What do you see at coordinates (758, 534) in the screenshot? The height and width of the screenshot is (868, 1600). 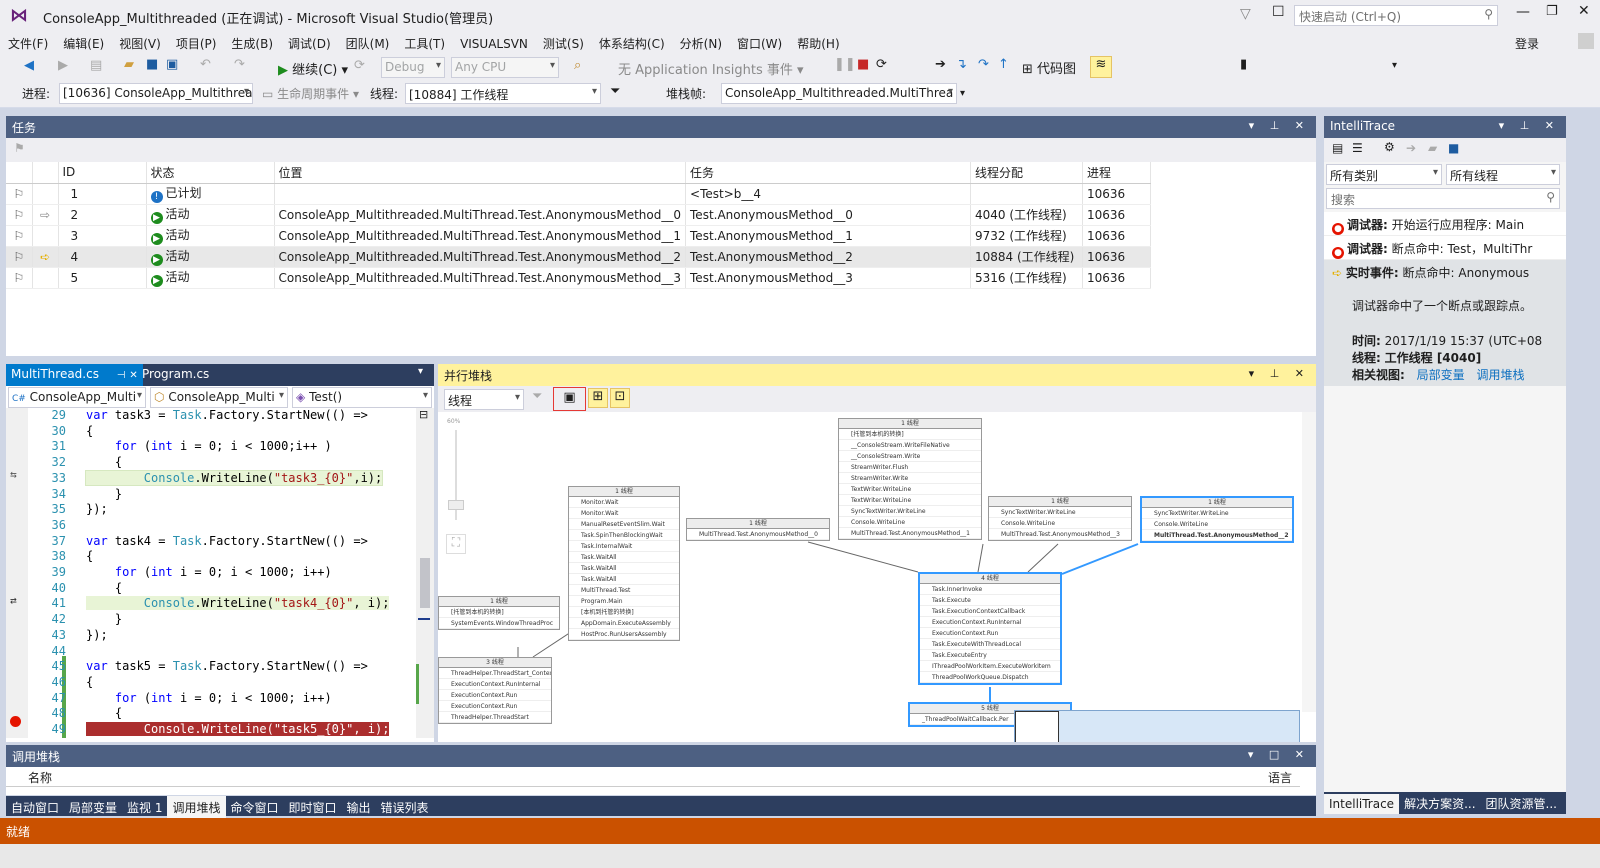 I see `stack-frame: MultiThread.Test.AnonymousMethod__0` at bounding box center [758, 534].